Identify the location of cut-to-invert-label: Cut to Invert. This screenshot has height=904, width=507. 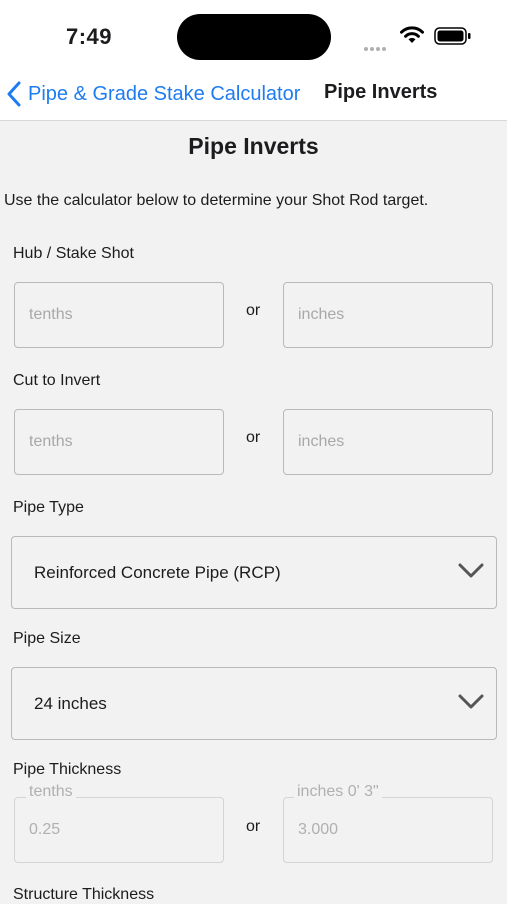
(57, 380).